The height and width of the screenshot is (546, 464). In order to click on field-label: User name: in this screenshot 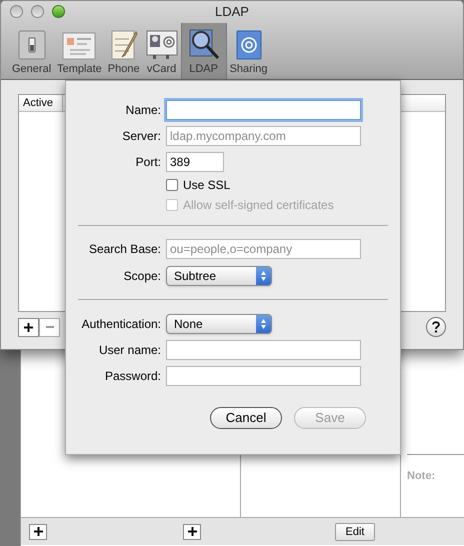, I will do `click(129, 350)`.